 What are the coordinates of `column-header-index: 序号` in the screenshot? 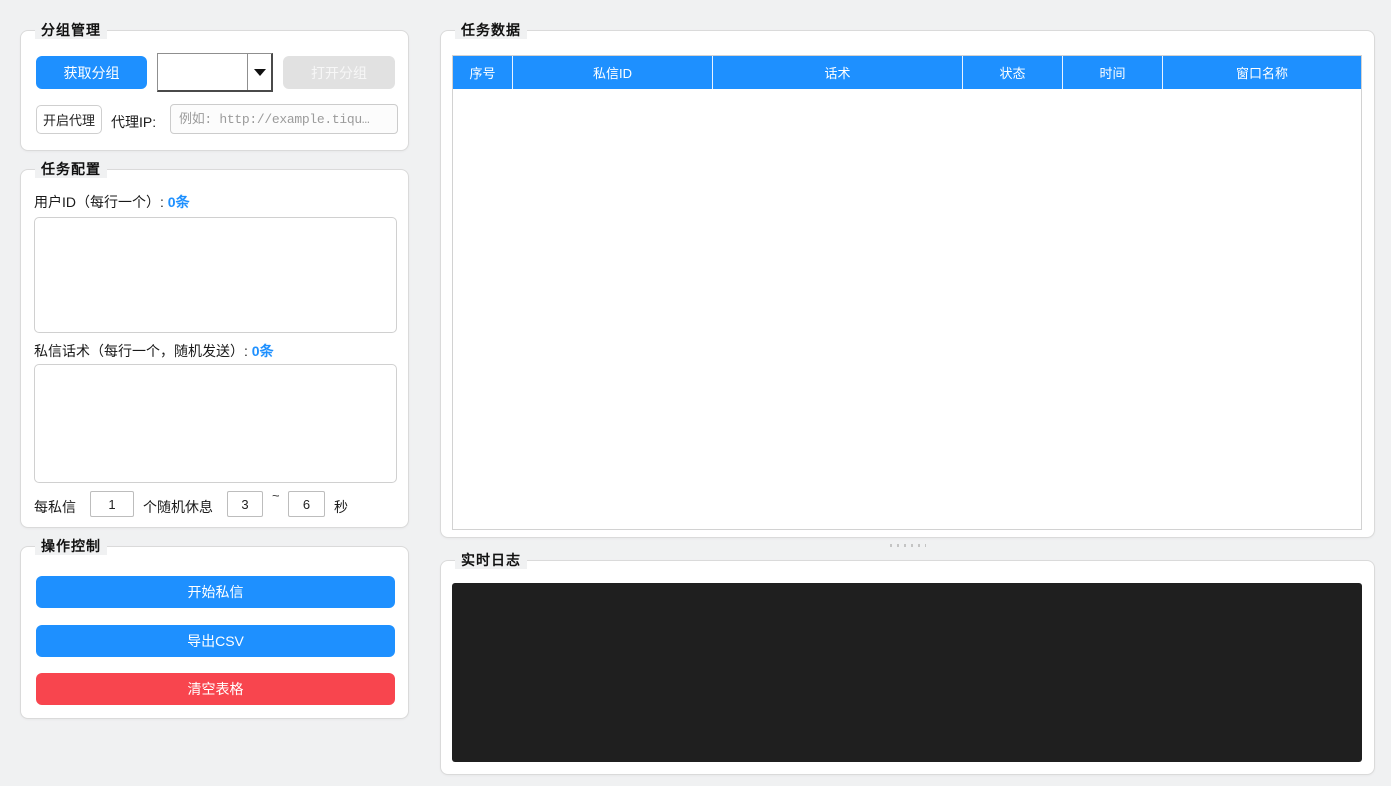 It's located at (483, 72).